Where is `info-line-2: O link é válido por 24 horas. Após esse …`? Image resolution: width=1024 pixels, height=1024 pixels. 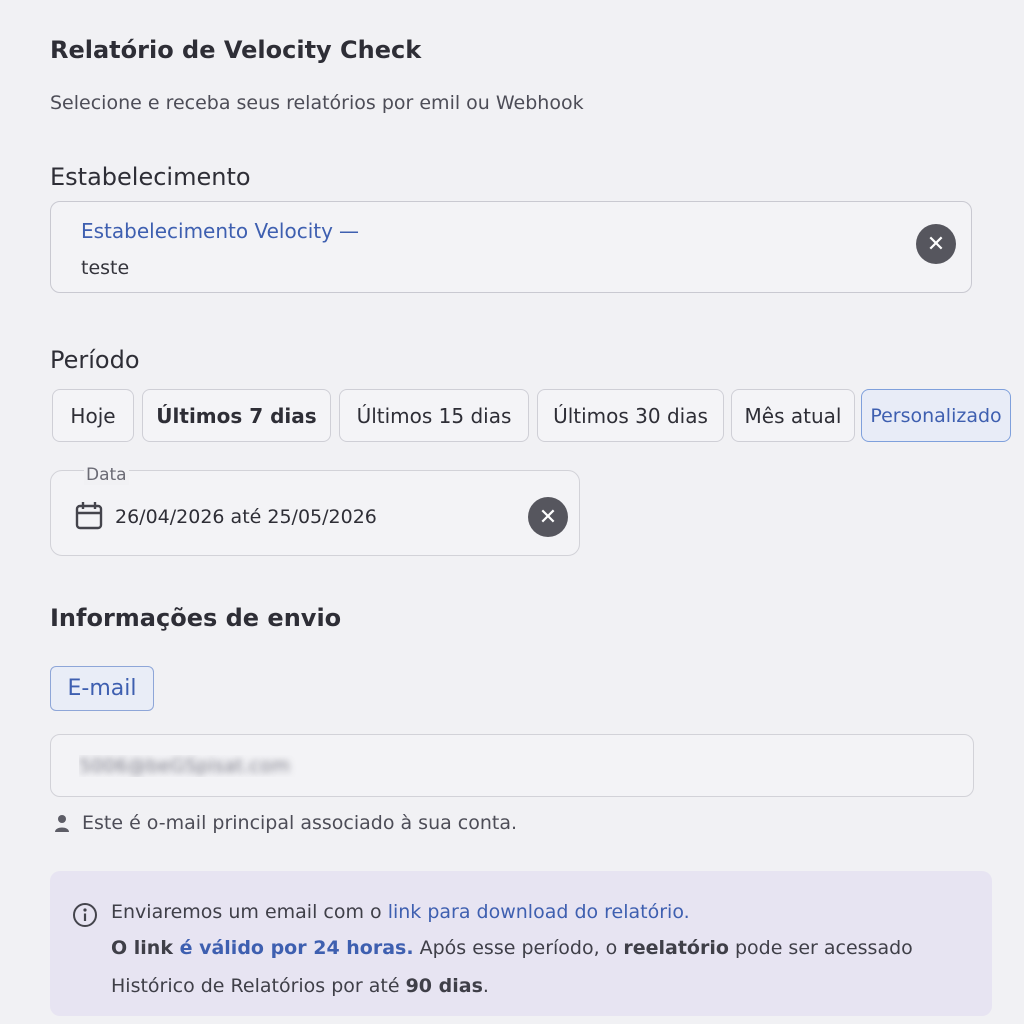 info-line-2: O link é válido por 24 horas. Após esse … is located at coordinates (512, 948).